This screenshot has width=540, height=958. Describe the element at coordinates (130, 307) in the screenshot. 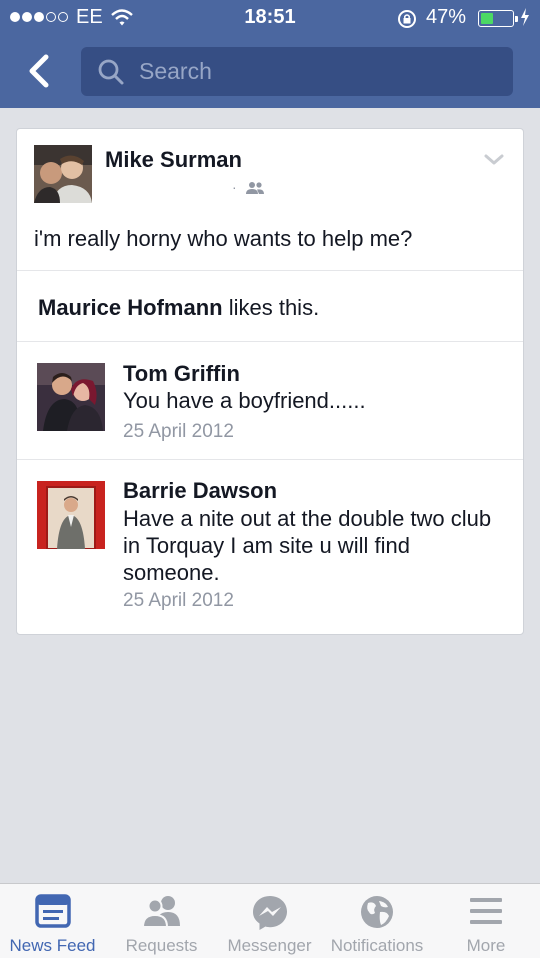

I see `liker-name: Maurice Hofmann` at that location.